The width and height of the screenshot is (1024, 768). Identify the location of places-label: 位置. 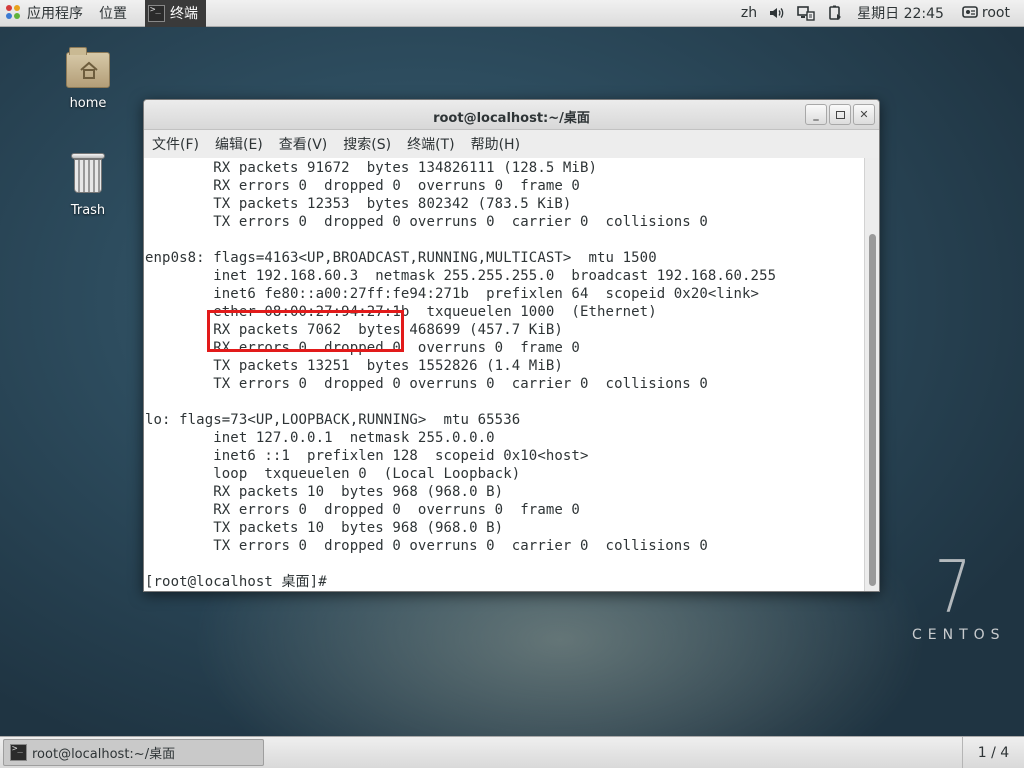
(113, 14).